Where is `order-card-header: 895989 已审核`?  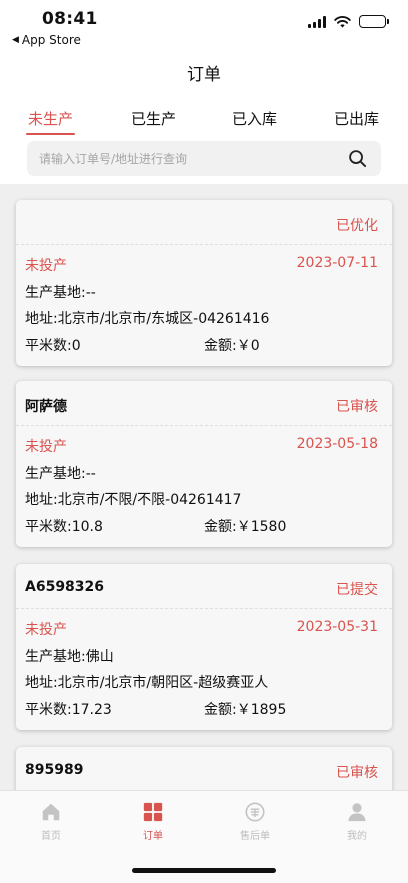 order-card-header: 895989 已审核 is located at coordinates (204, 768).